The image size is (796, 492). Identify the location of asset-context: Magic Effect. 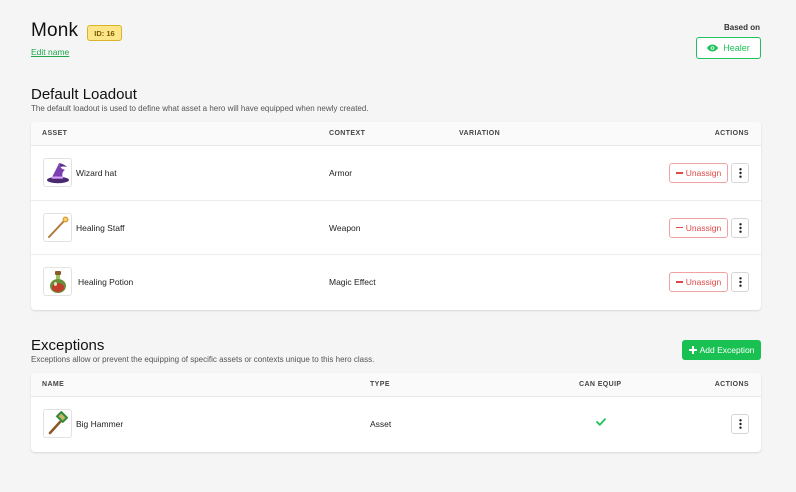
(352, 282).